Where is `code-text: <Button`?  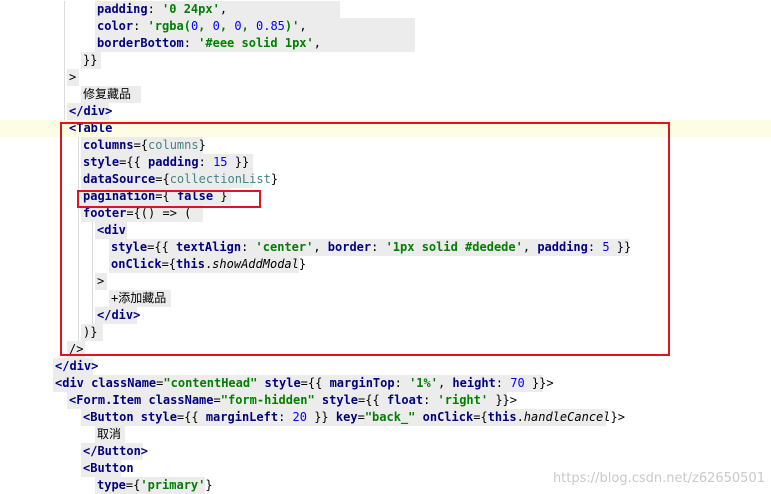 code-text: <Button is located at coordinates (108, 468).